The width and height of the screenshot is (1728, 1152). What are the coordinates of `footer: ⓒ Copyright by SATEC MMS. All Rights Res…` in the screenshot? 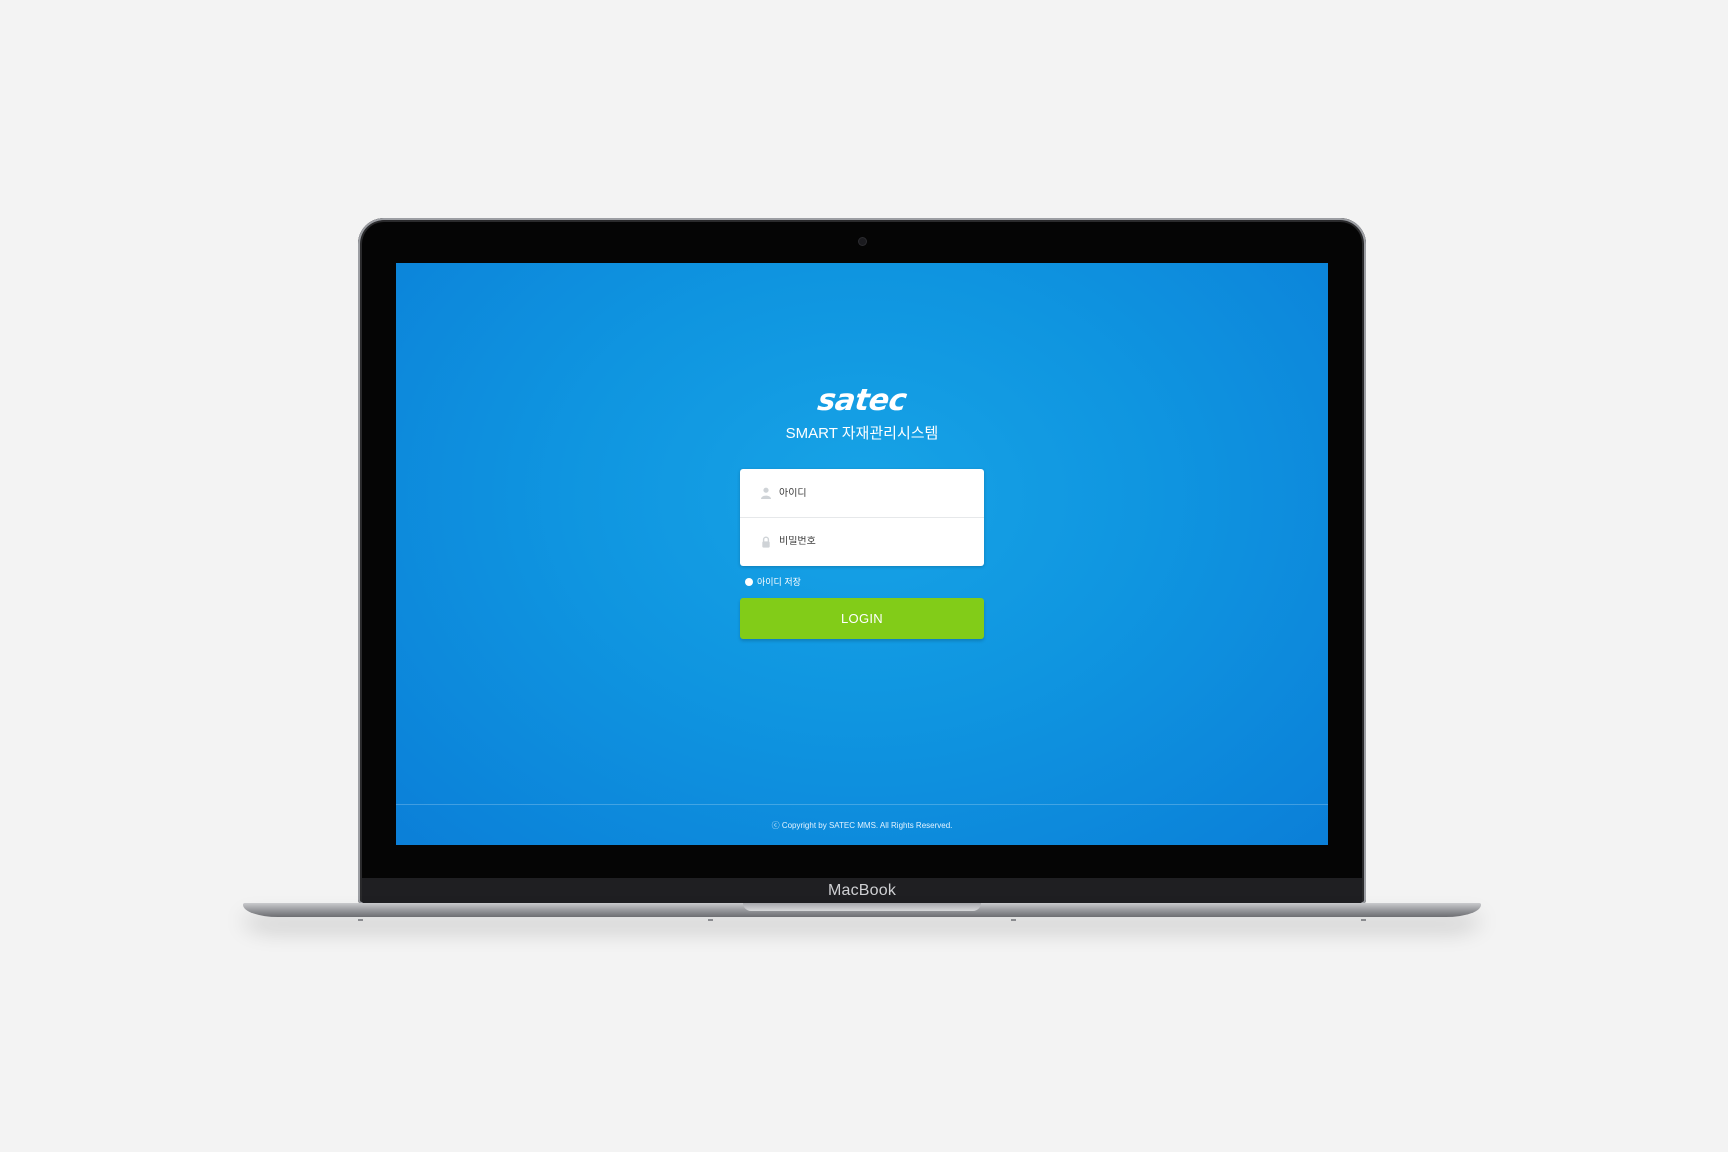 It's located at (862, 824).